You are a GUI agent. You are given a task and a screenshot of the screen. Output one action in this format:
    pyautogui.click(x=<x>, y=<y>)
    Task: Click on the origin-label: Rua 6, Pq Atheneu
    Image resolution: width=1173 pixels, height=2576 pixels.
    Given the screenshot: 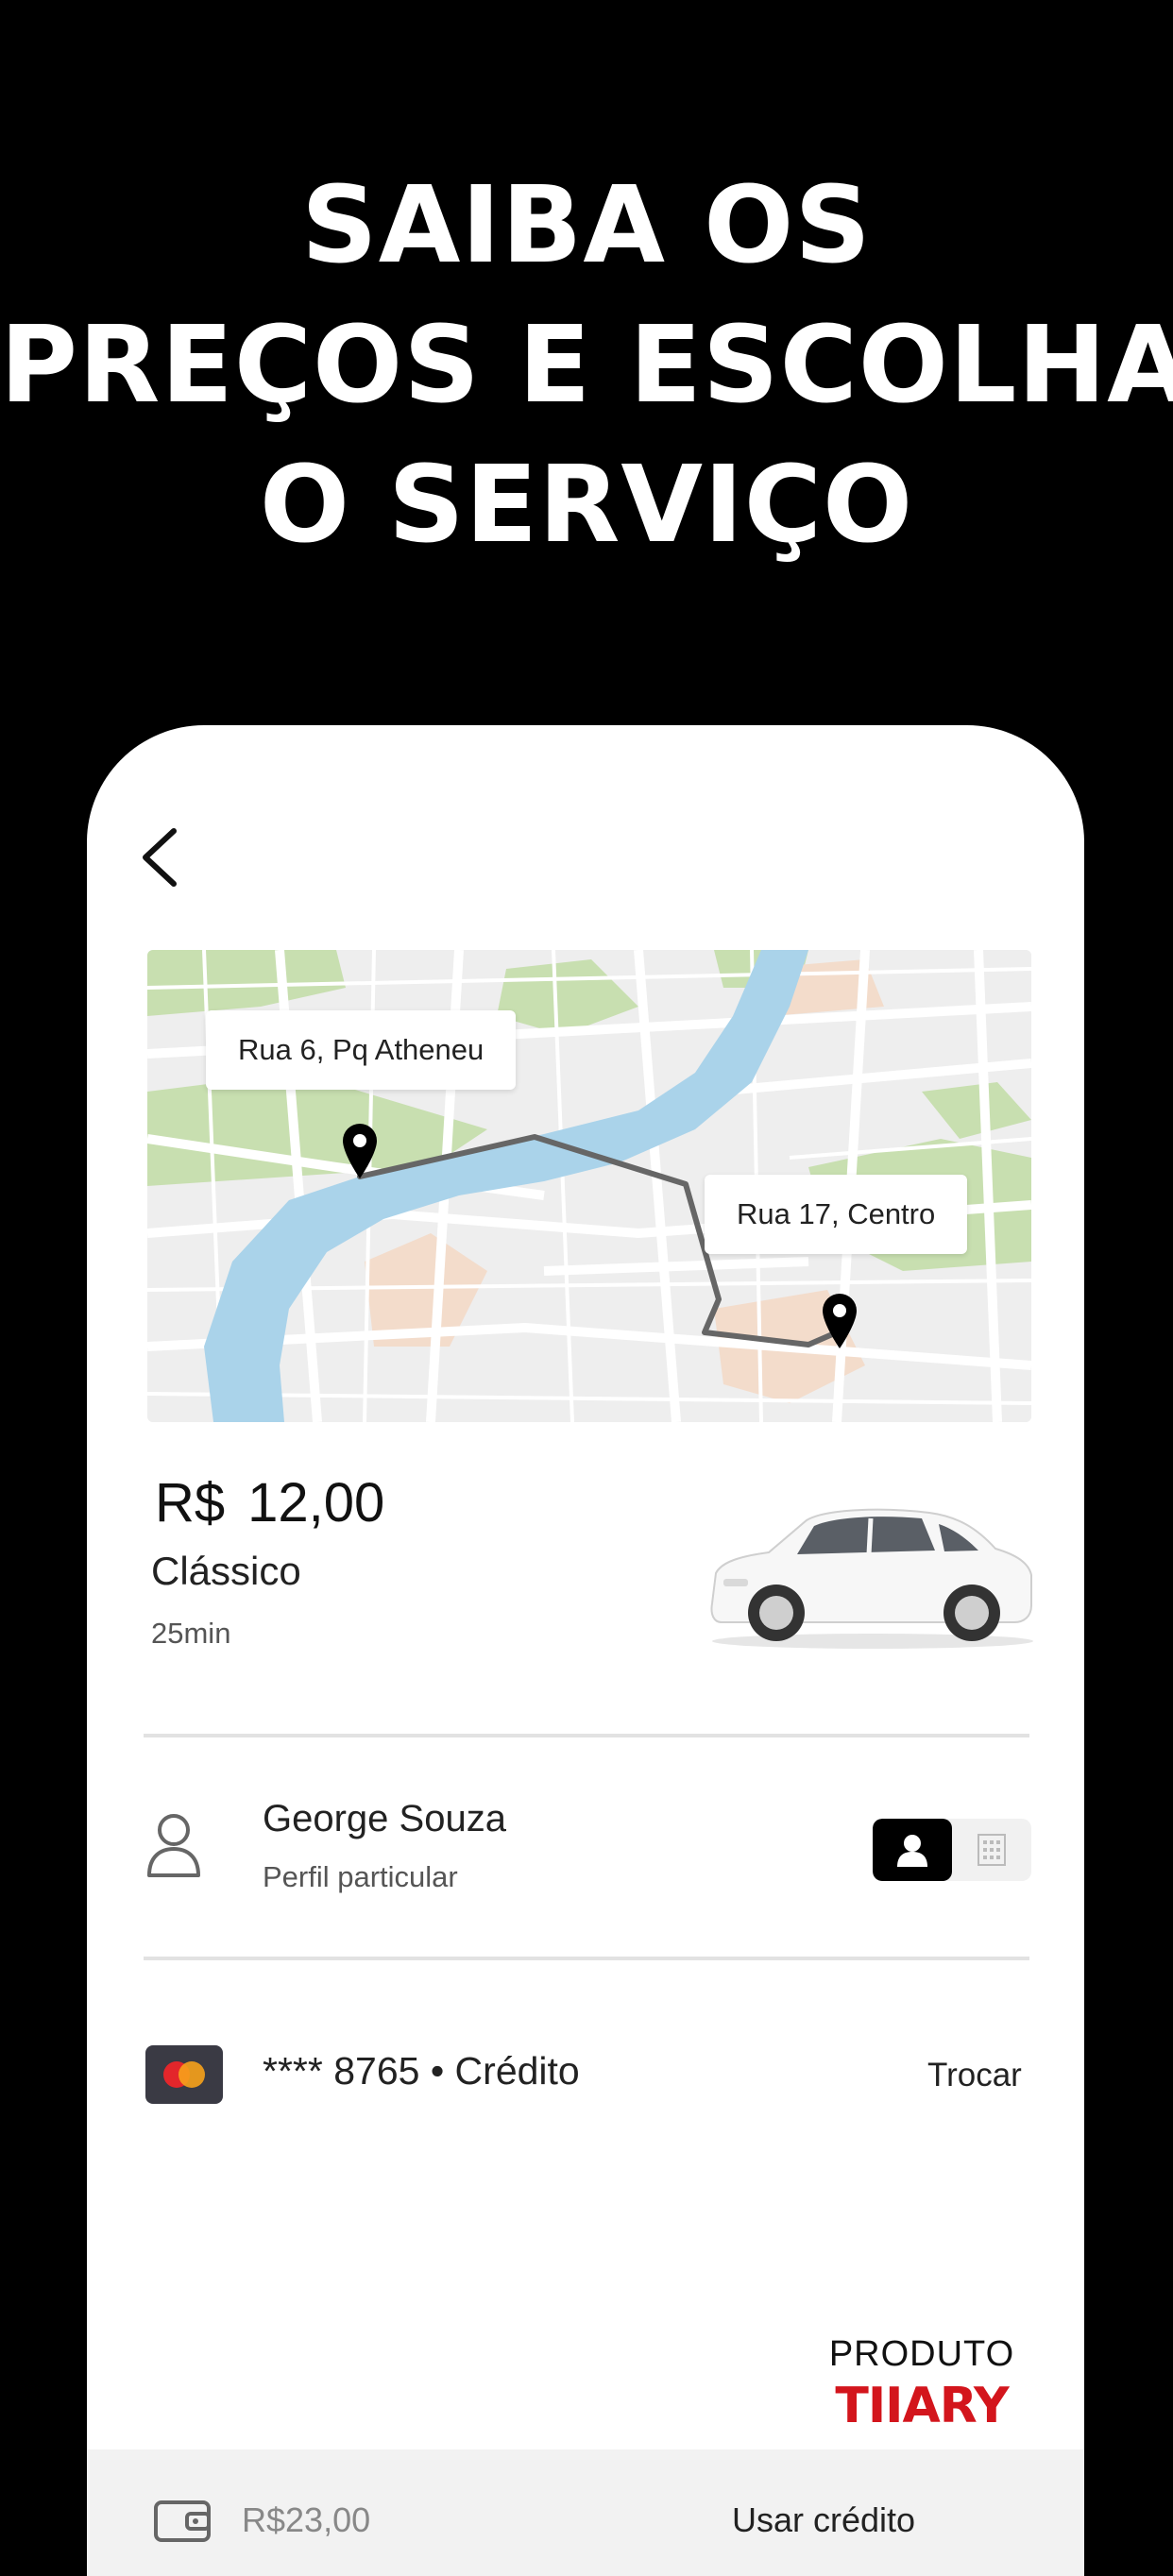 What is the action you would take?
    pyautogui.click(x=361, y=1050)
    